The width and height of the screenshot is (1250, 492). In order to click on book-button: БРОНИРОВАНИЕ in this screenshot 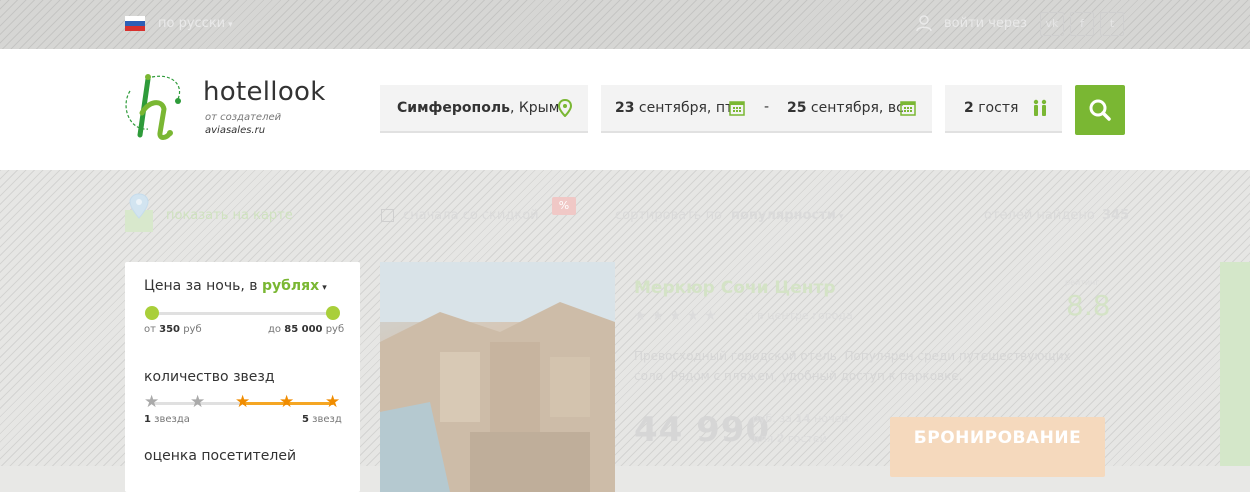, I will do `click(997, 447)`.